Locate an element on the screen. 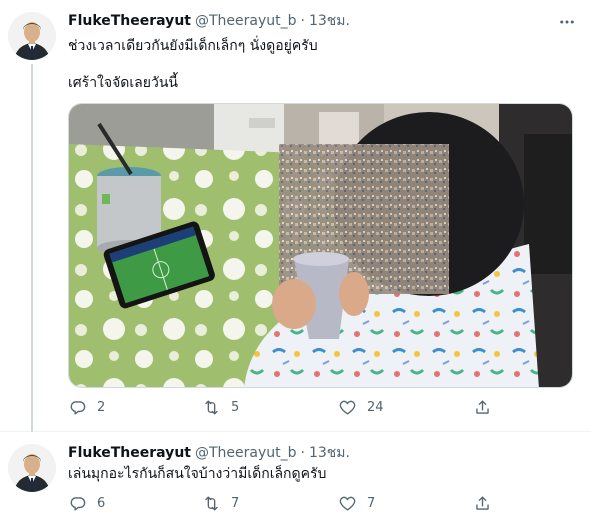  retweet-count: 7 is located at coordinates (235, 503).